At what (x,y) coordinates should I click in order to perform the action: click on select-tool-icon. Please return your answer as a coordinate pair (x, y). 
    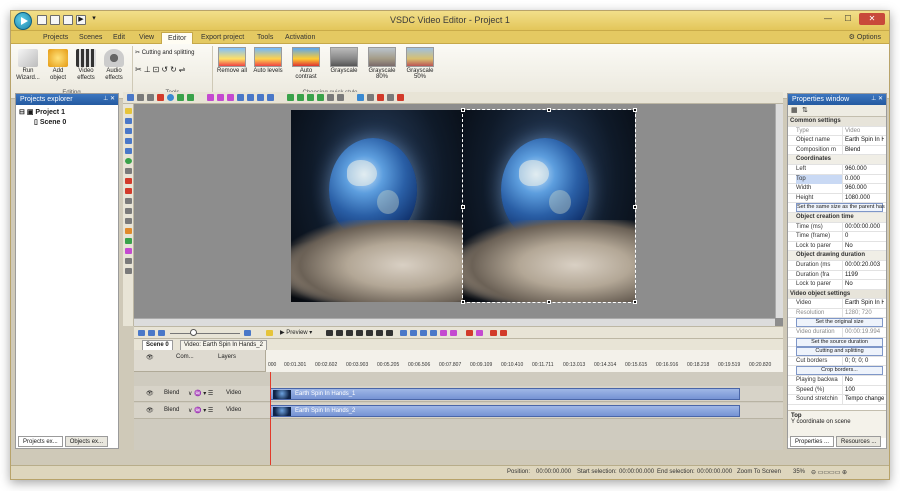
    Looking at the image, I should click on (128, 111).